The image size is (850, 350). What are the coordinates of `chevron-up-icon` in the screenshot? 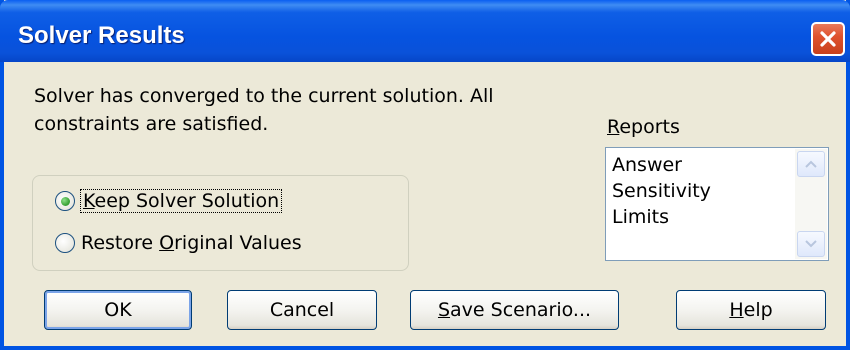 It's located at (811, 164).